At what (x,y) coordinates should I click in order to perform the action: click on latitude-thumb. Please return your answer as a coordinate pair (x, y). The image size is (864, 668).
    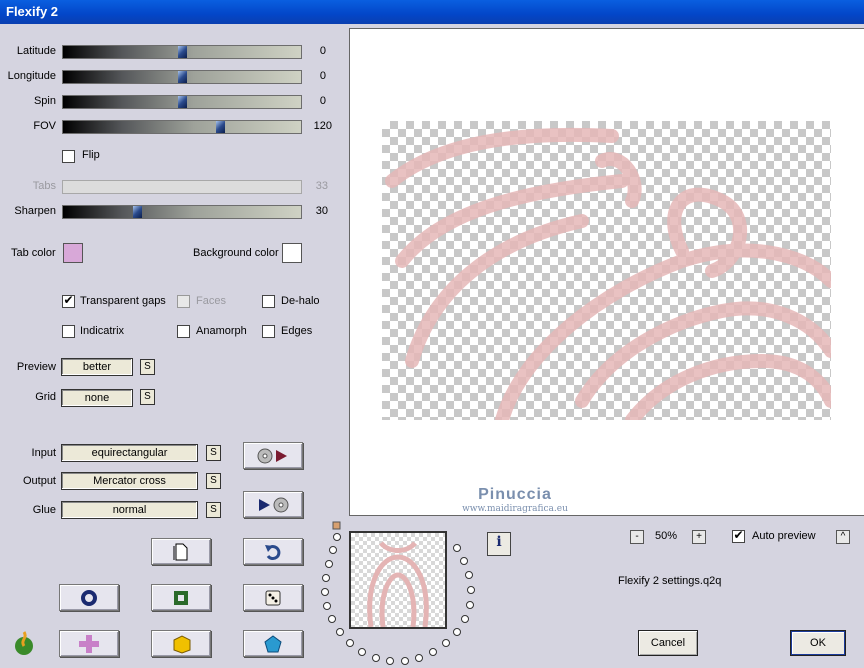
    Looking at the image, I should click on (182, 52).